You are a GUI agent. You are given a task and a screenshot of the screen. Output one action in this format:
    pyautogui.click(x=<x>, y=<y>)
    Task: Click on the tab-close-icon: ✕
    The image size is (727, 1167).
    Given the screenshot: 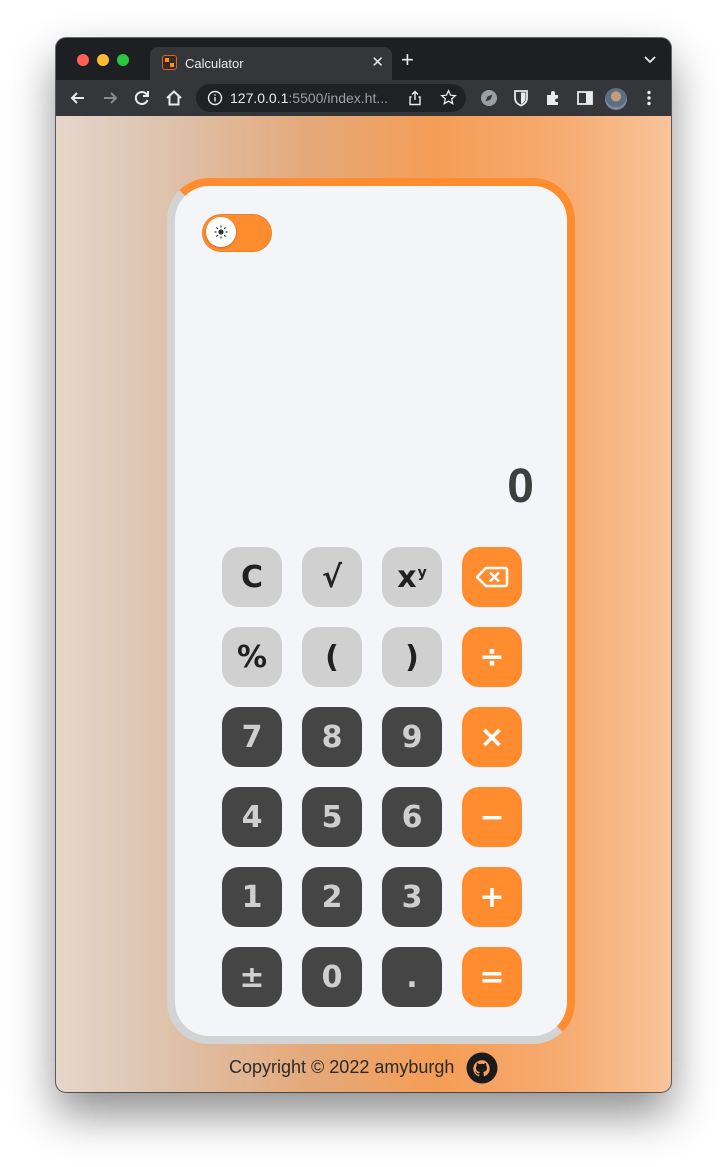 What is the action you would take?
    pyautogui.click(x=377, y=63)
    